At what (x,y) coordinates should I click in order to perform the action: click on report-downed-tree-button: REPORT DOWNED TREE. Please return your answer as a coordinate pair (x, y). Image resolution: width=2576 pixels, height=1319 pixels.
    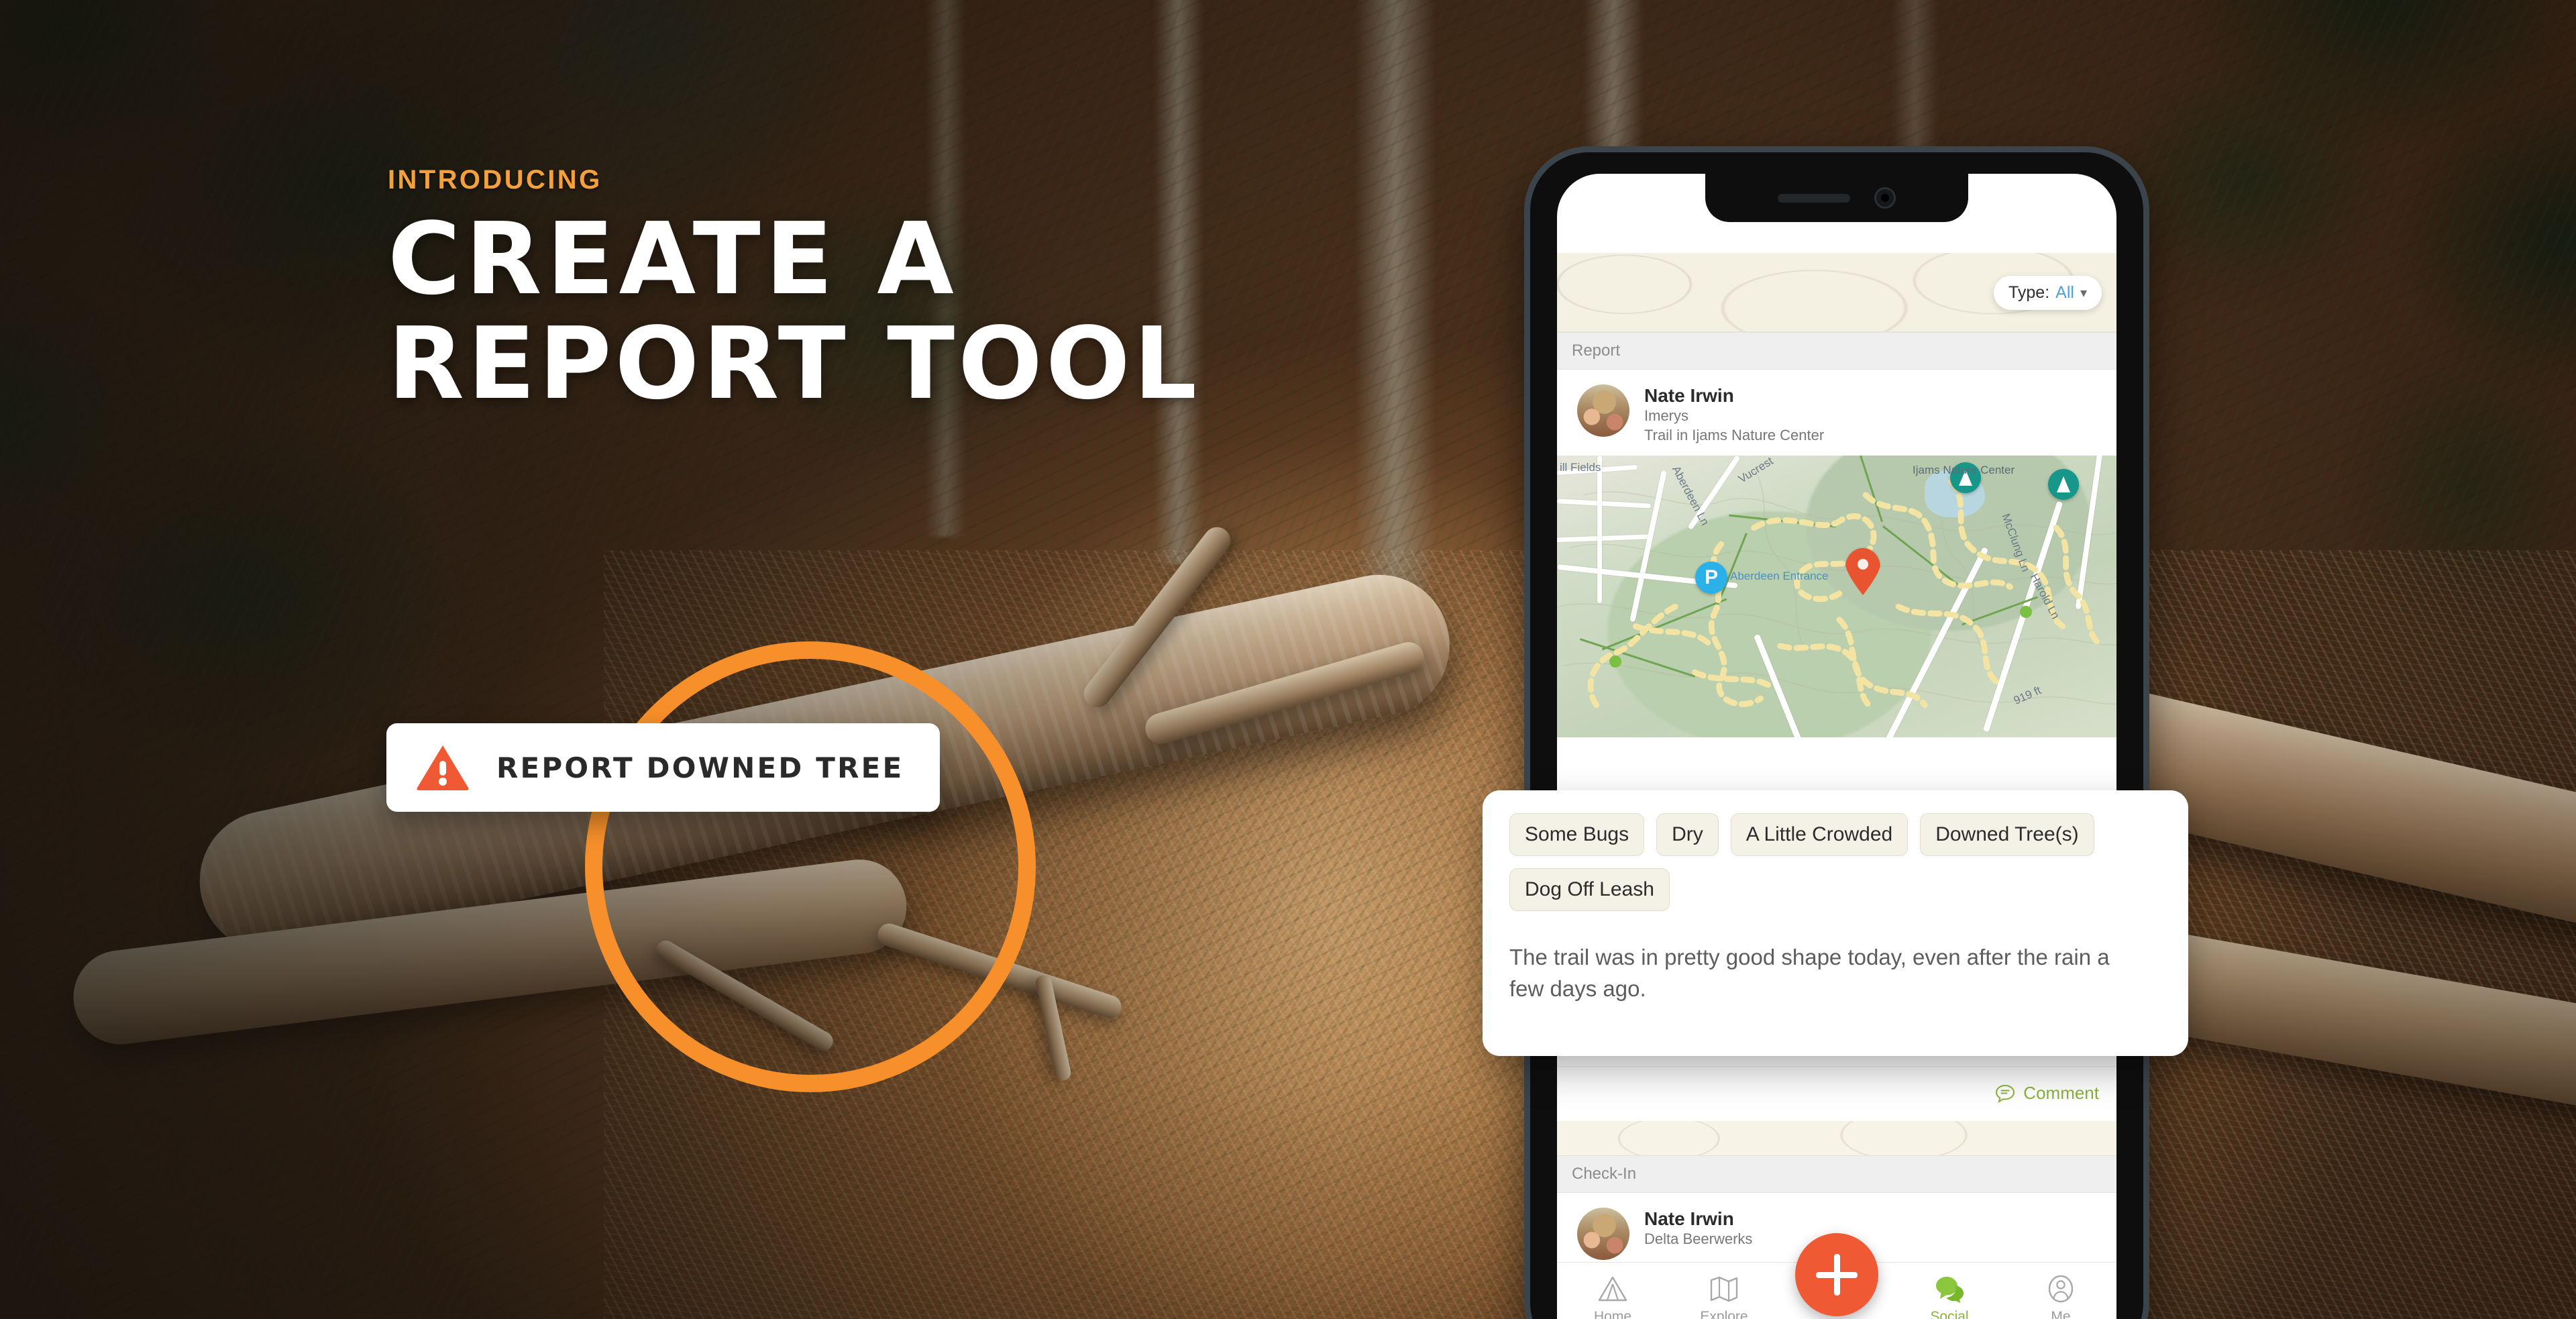
    Looking at the image, I should click on (663, 767).